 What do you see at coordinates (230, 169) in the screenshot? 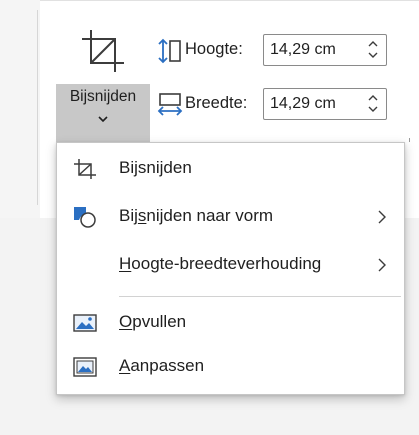
I see `menu-item-crop: Bijsnijden` at bounding box center [230, 169].